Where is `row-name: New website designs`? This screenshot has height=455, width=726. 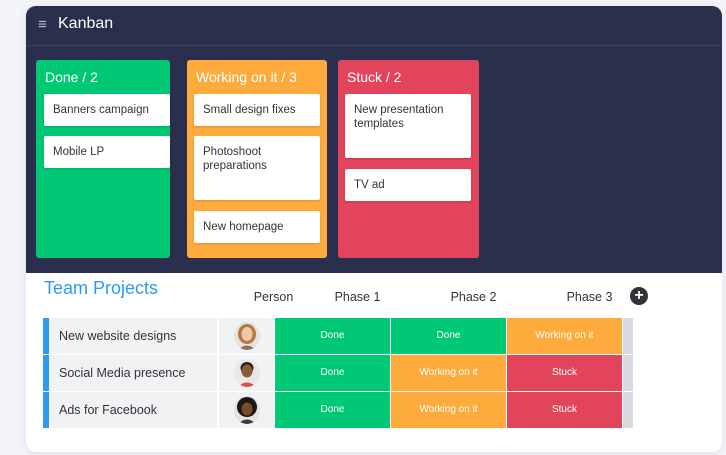
row-name: New website designs is located at coordinates (133, 336).